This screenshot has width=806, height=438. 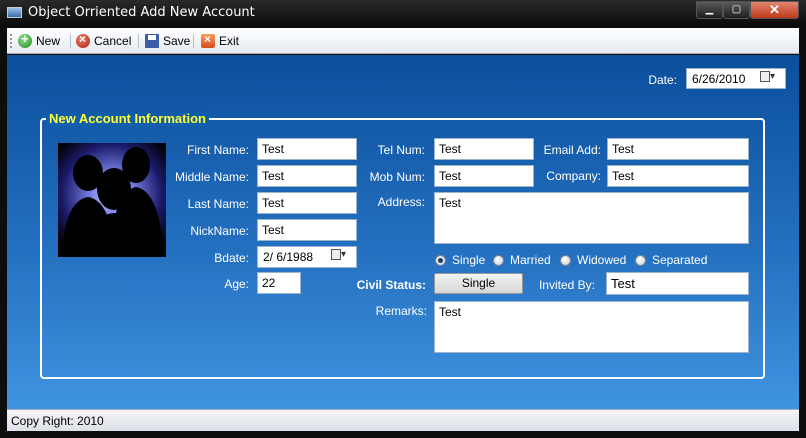 I want to click on save-icon, so click(x=152, y=41).